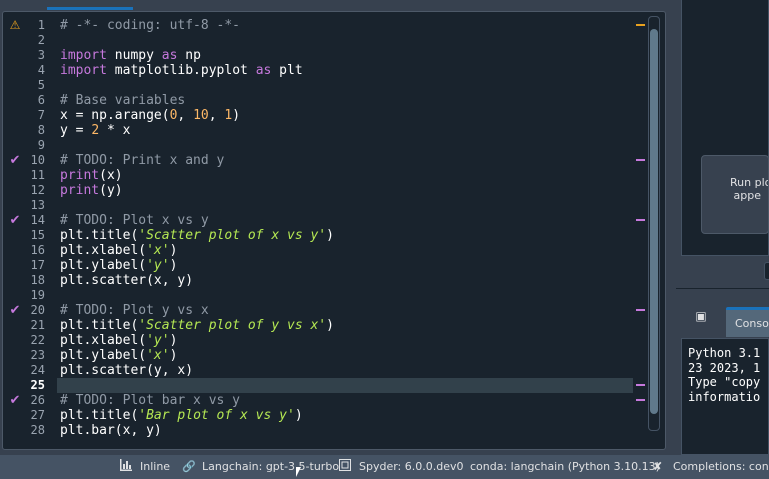 This screenshot has height=479, width=769. What do you see at coordinates (155, 467) in the screenshot?
I see `status-inline: Inline` at bounding box center [155, 467].